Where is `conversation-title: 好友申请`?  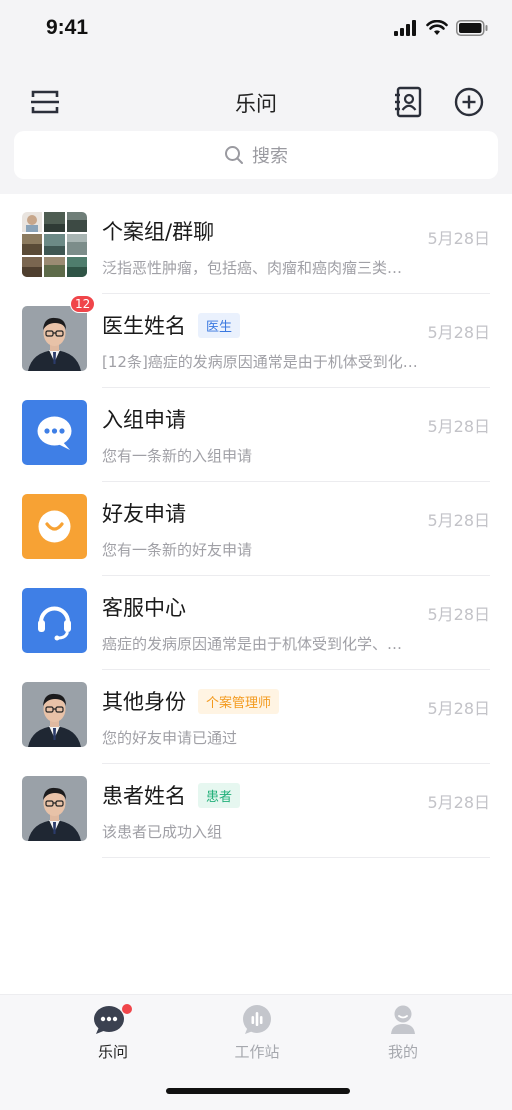
conversation-title: 好友申请 is located at coordinates (144, 514).